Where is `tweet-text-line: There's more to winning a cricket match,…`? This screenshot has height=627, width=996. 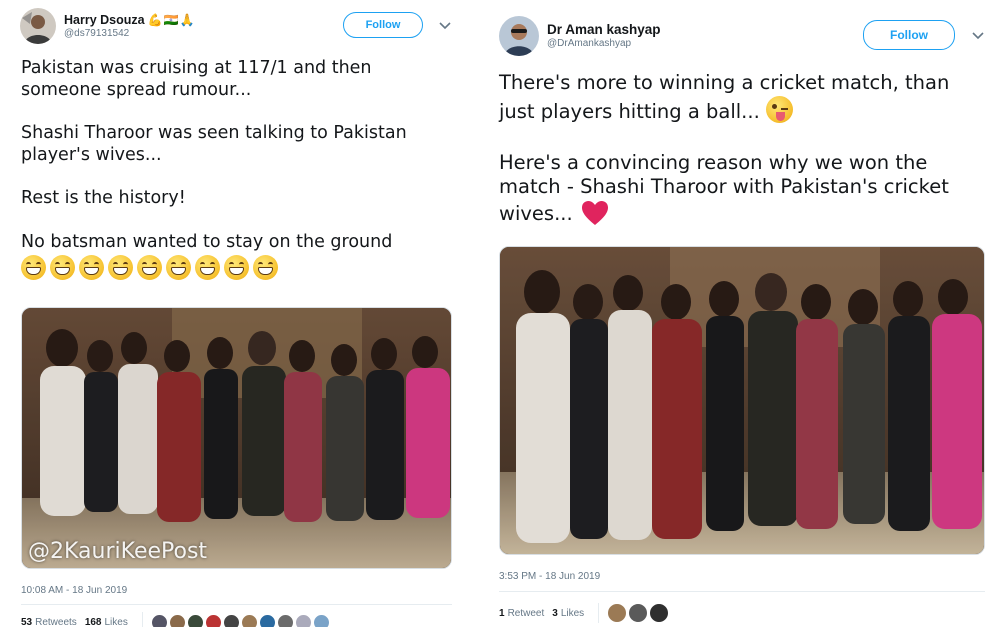 tweet-text-line: There's more to winning a cricket match,… is located at coordinates (724, 82).